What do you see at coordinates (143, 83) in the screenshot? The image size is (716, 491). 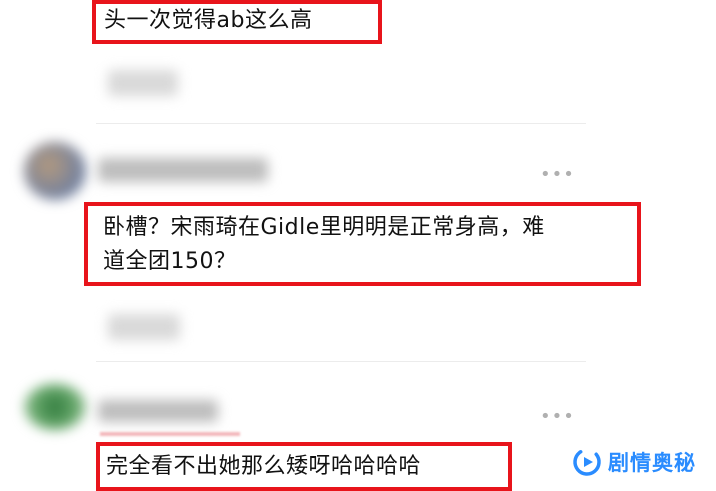 I see `comment-1-reply-placeholder` at bounding box center [143, 83].